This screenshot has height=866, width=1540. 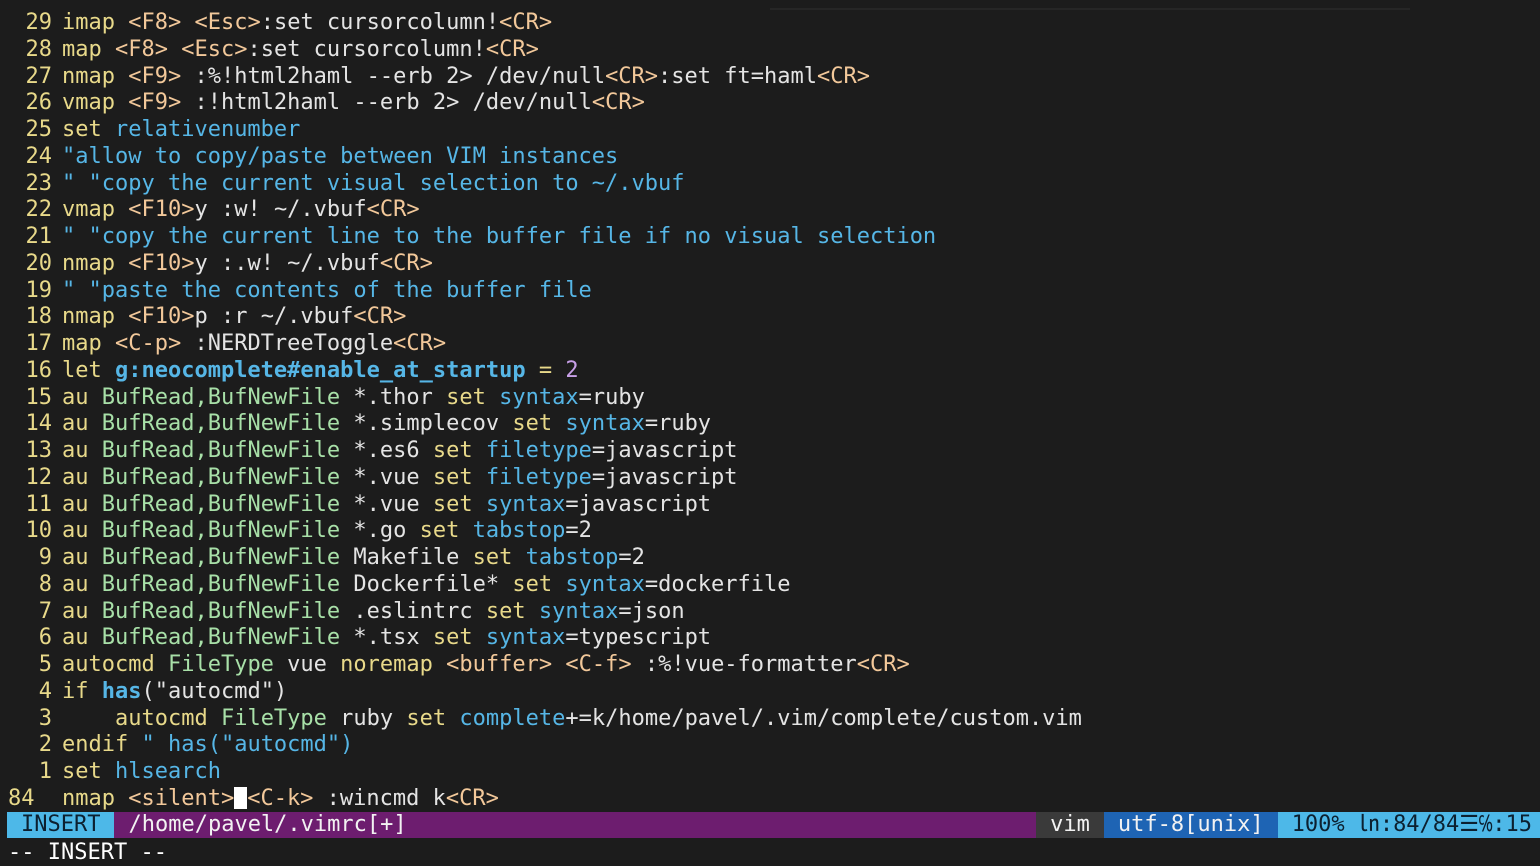 What do you see at coordinates (770, 745) in the screenshot?
I see `code-line: 2 endif " has("autocmd")` at bounding box center [770, 745].